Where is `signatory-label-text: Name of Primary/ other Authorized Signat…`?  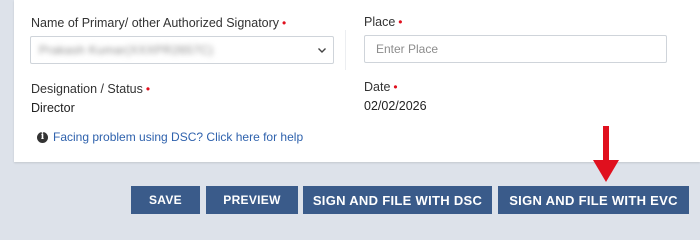
signatory-label-text: Name of Primary/ other Authorized Signat… is located at coordinates (155, 23).